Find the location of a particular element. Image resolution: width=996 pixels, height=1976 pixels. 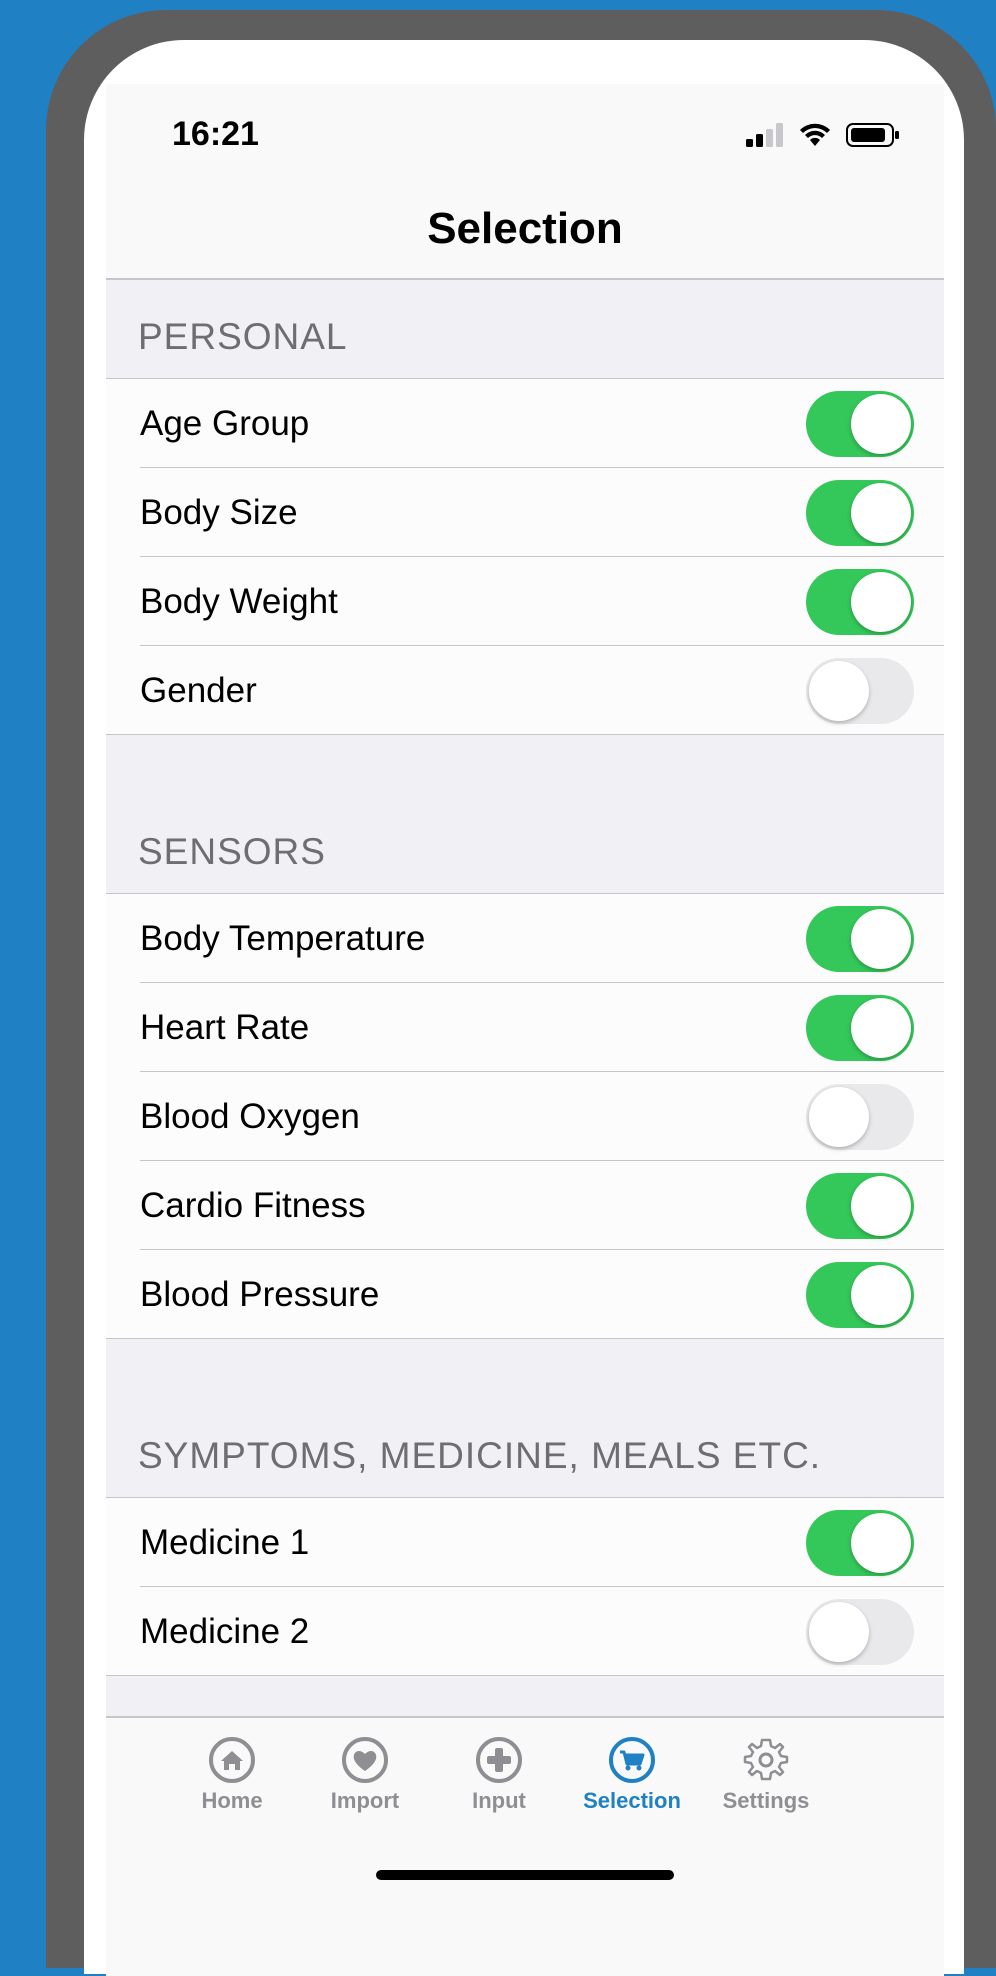

tab-settings: Settings is located at coordinates (766, 1775).